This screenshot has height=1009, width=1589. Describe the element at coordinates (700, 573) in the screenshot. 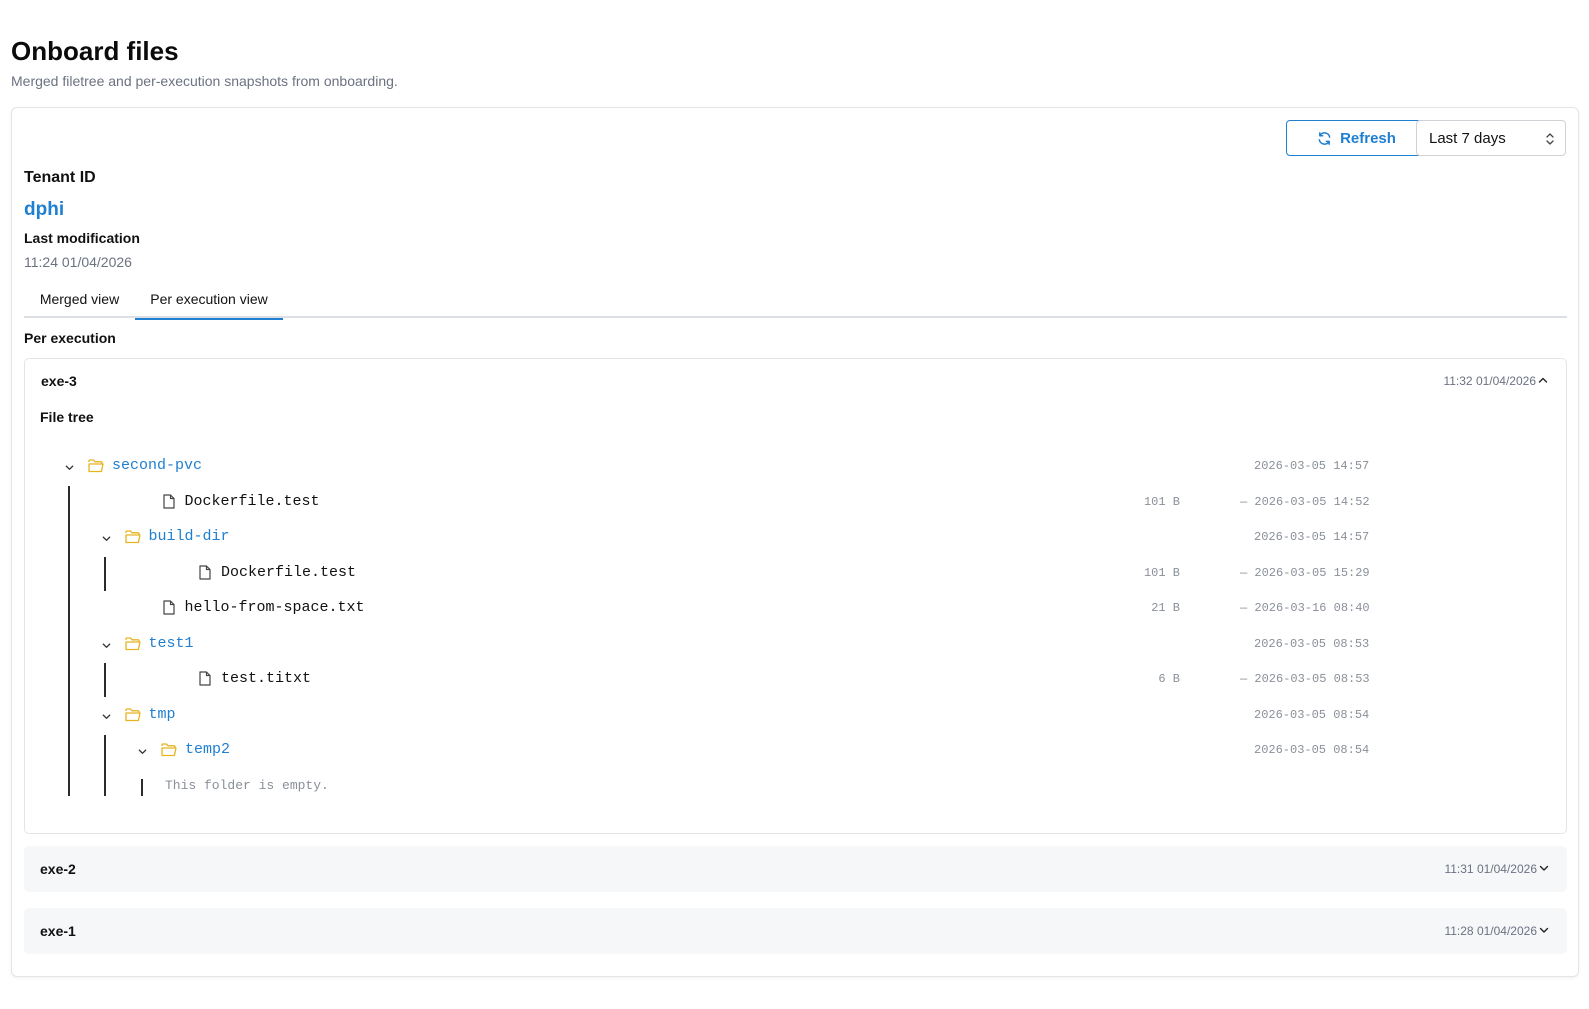

I see `tree-file-row: Dockerfile.test 101 B — 2026-03-05 15:29` at that location.